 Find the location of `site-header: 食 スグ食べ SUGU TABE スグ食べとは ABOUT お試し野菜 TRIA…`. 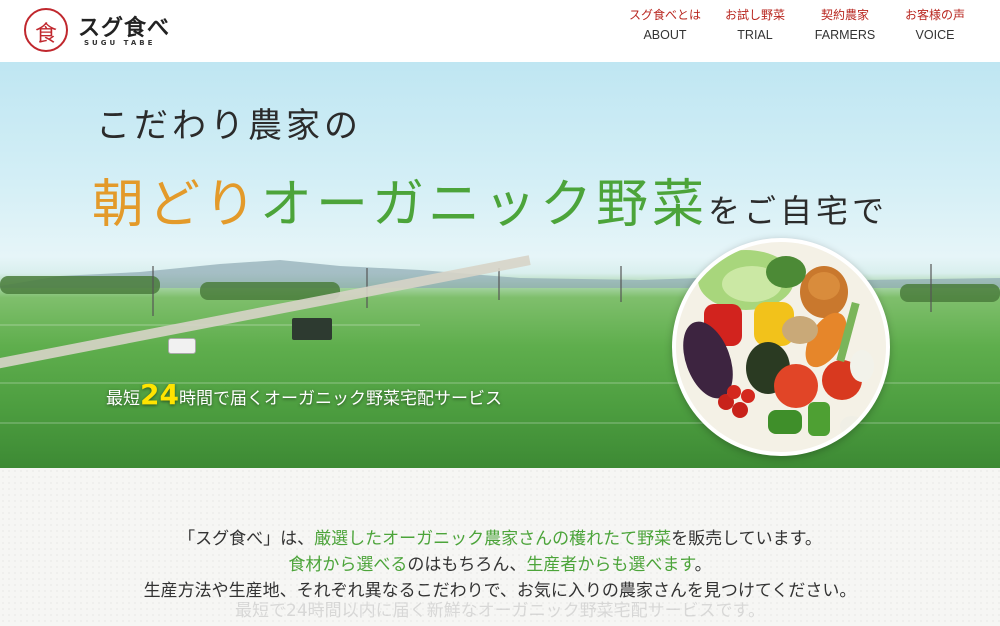

site-header: 食 スグ食べ SUGU TABE スグ食べとは ABOUT お試し野菜 TRIA… is located at coordinates (500, 31).